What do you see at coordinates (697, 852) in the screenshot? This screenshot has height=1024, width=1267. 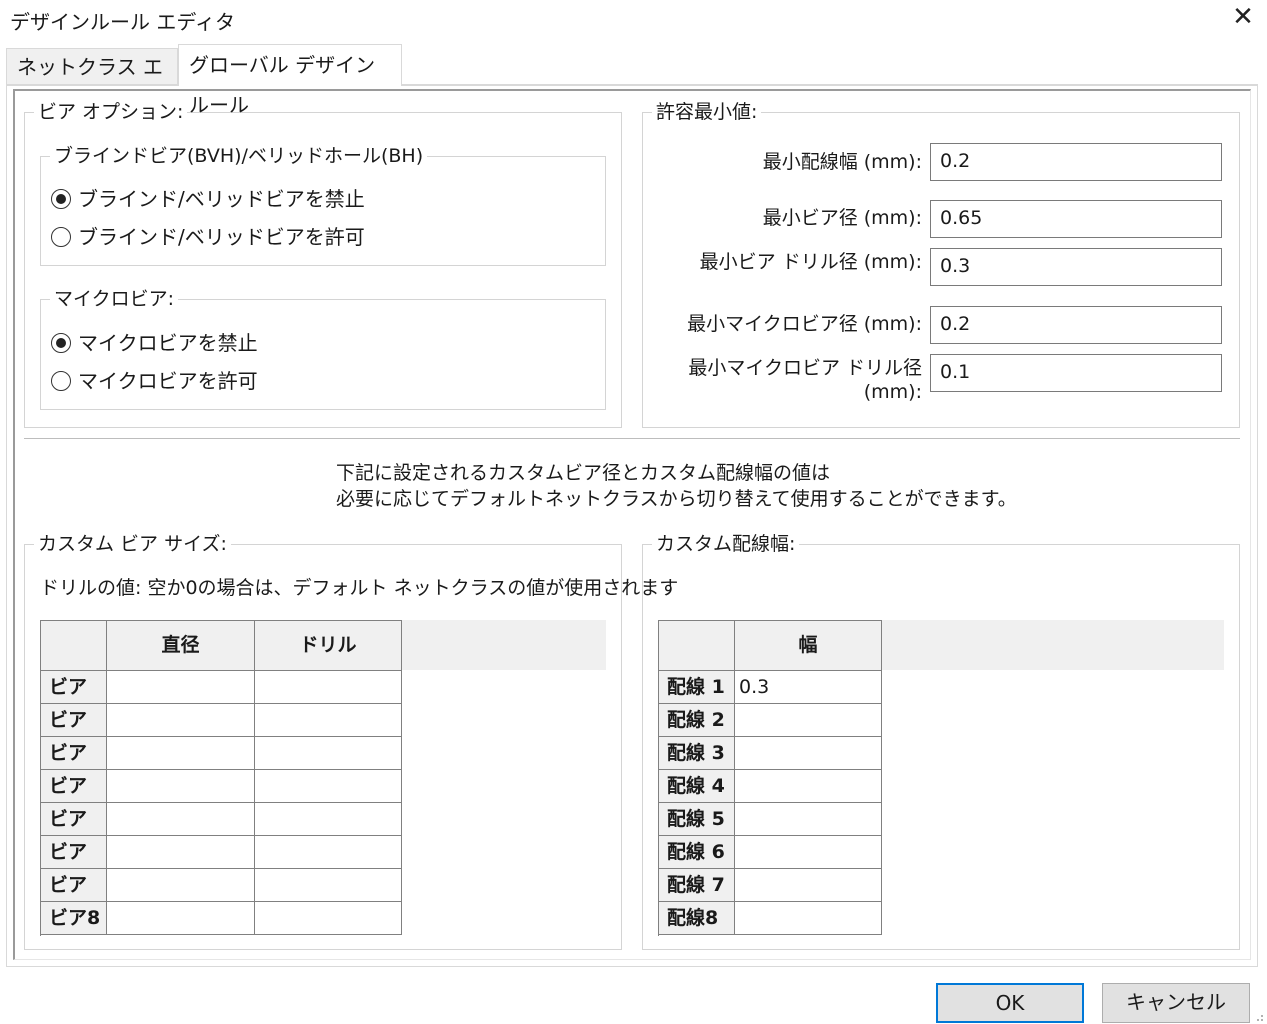 I see `track-row-header: 配線 6` at bounding box center [697, 852].